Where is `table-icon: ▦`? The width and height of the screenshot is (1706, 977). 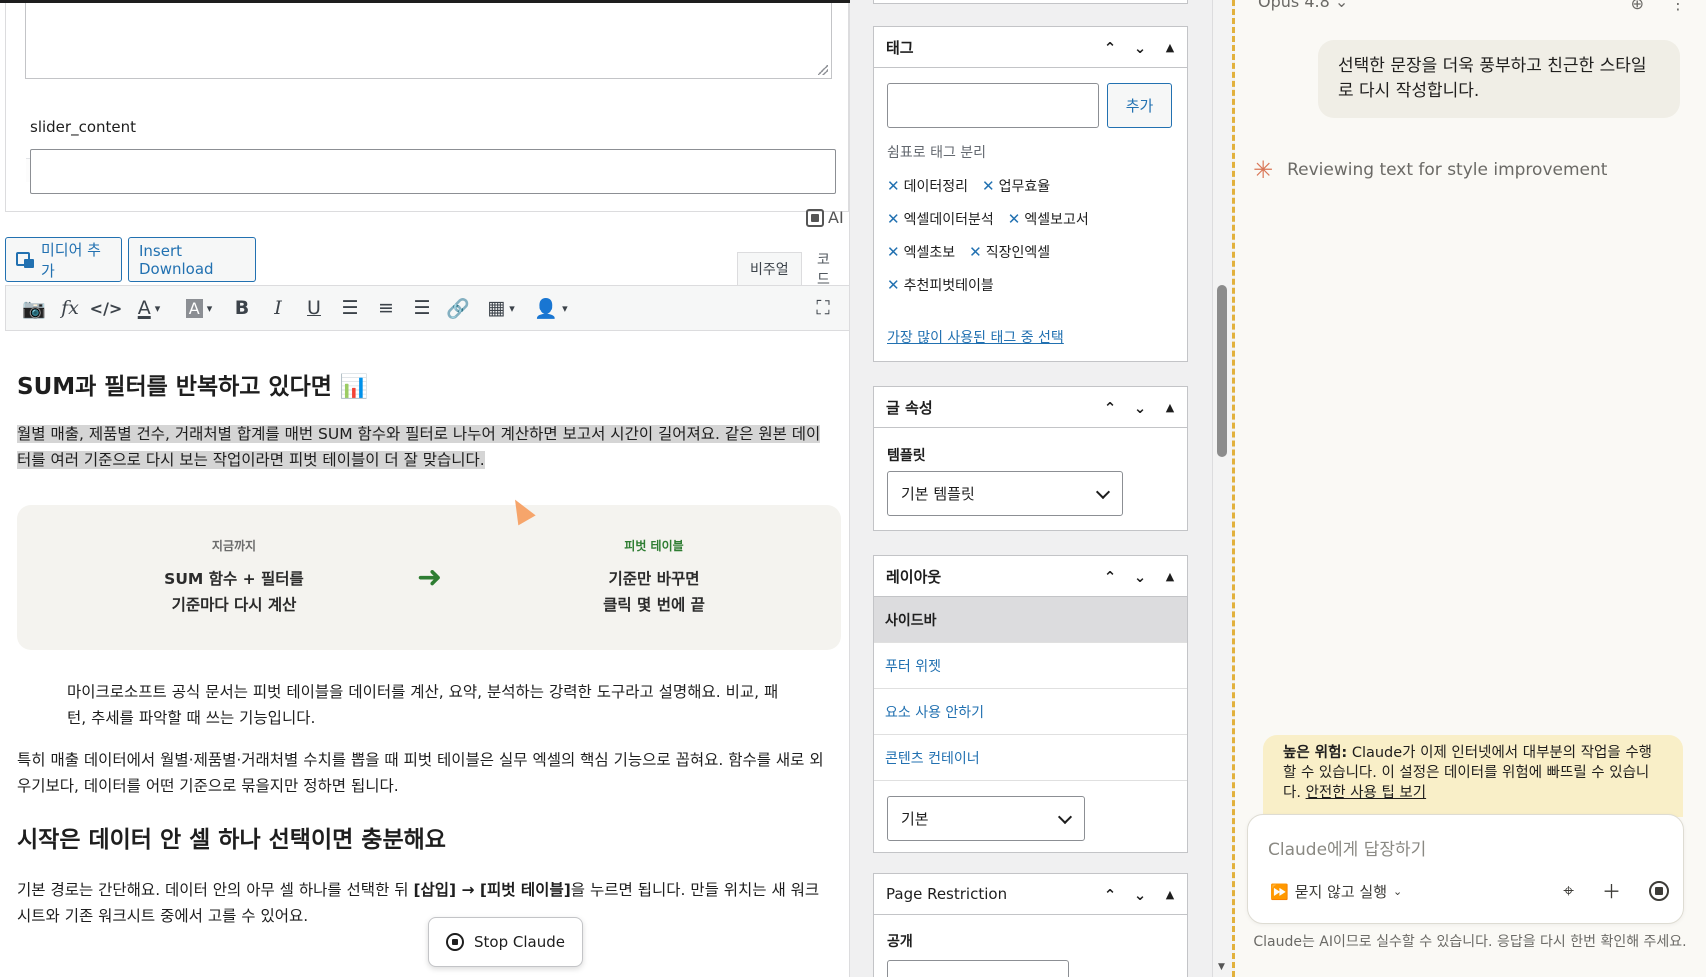
table-icon: ▦ is located at coordinates (501, 308).